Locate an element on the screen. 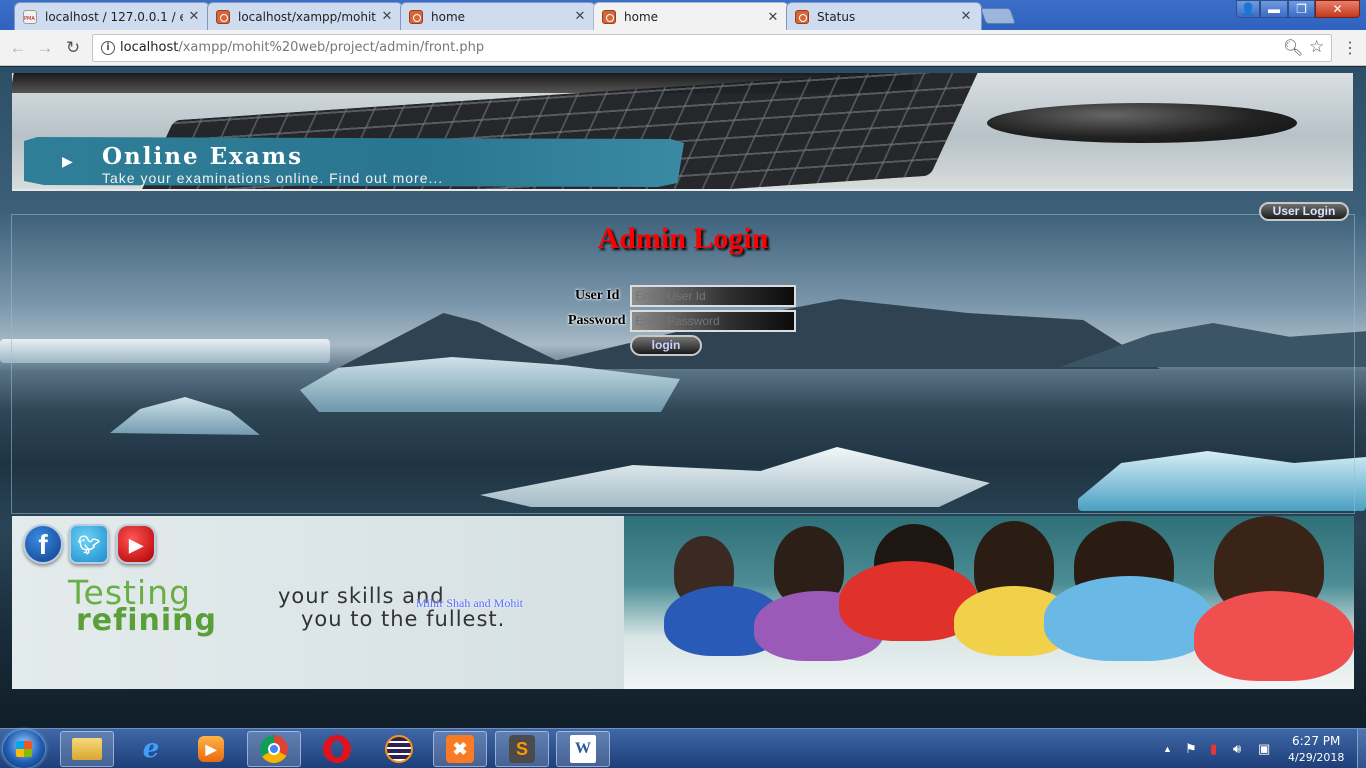 The image size is (1366, 768). show-desktop-button is located at coordinates (1361, 748).